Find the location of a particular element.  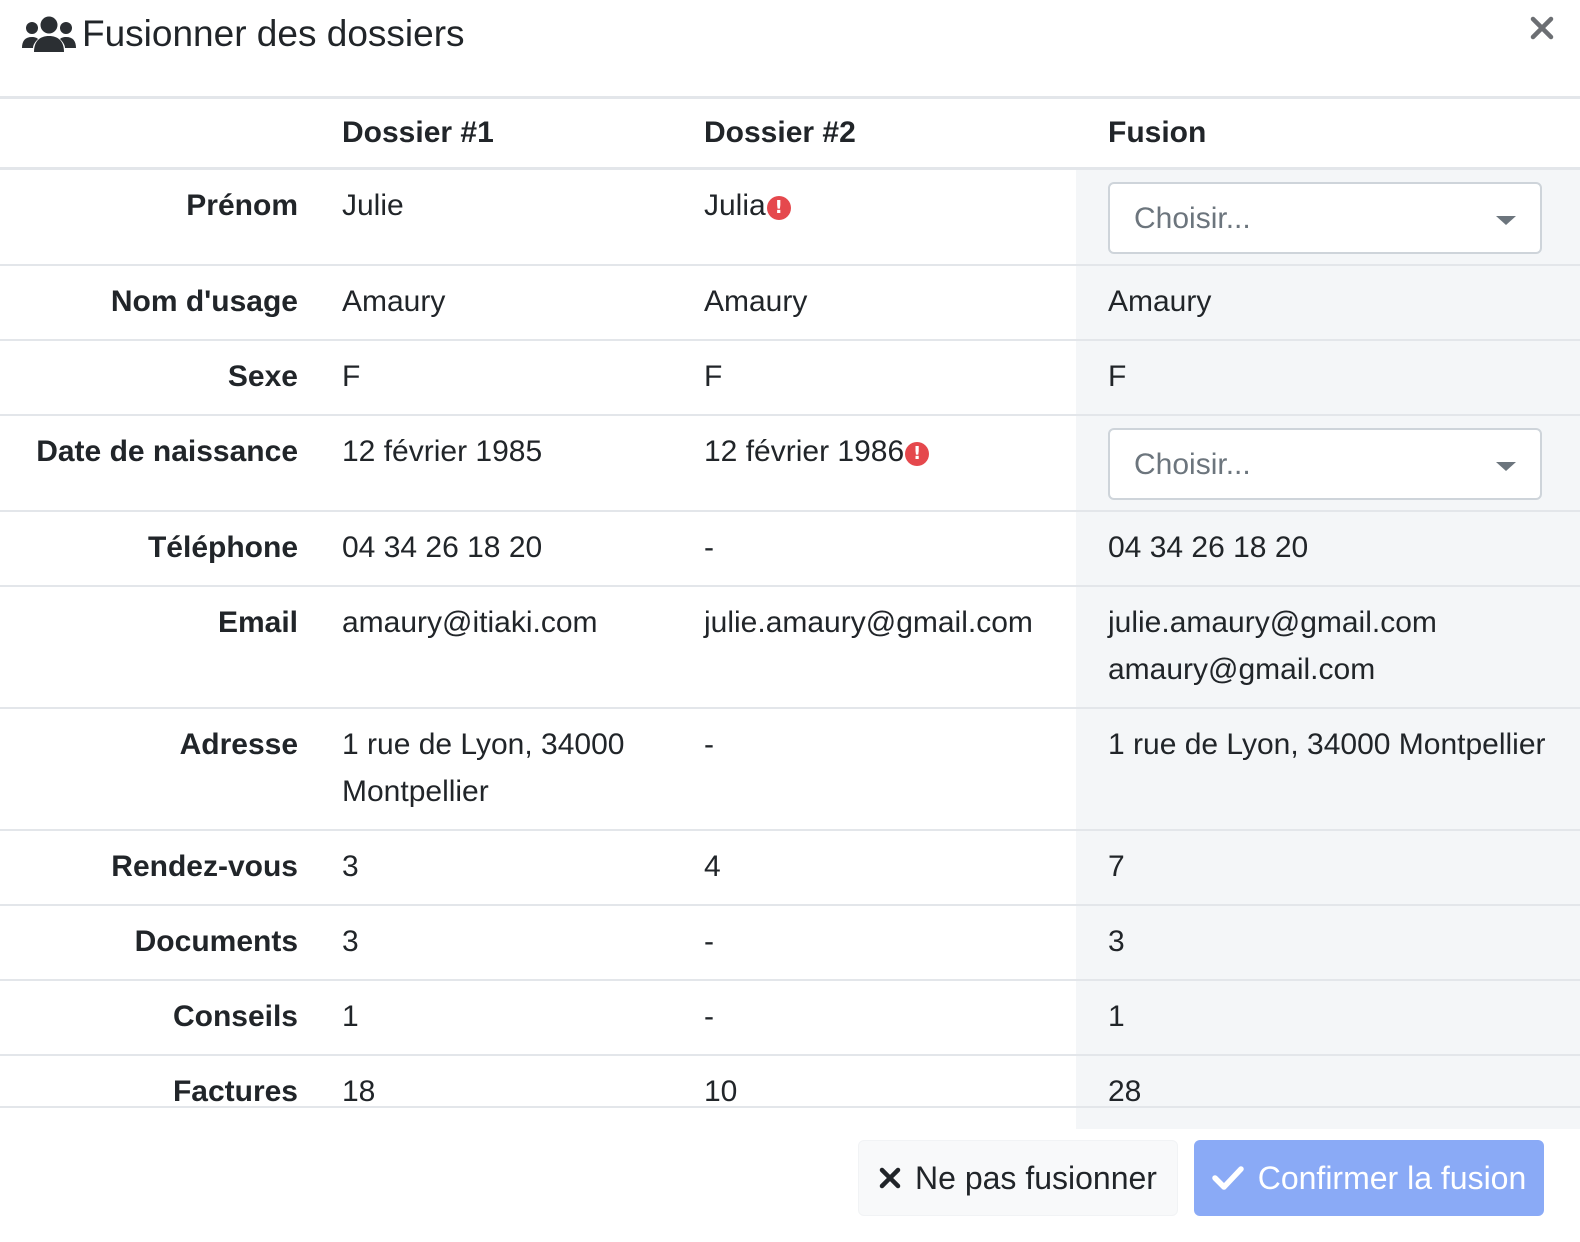

fusion-cell: julie.amaury@gmail.com amaury@gmail.com is located at coordinates (1328, 647).